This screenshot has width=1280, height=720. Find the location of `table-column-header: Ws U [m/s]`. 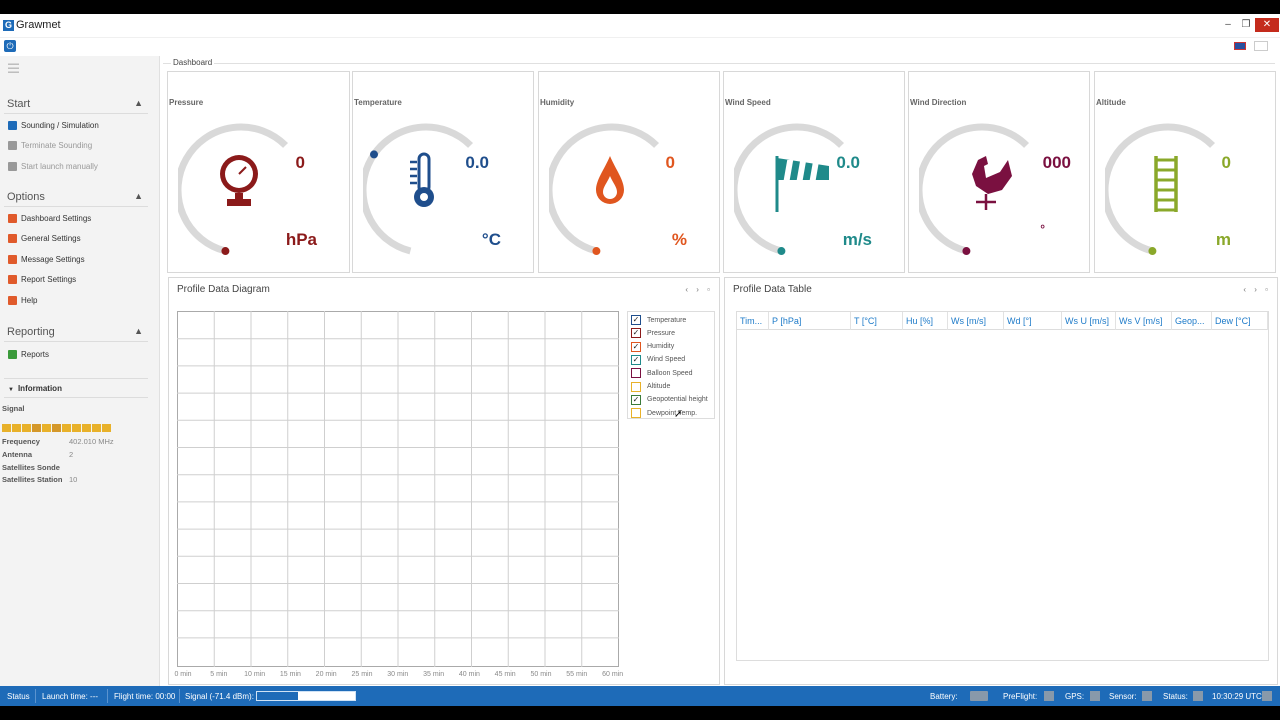

table-column-header: Ws U [m/s] is located at coordinates (1089, 321).